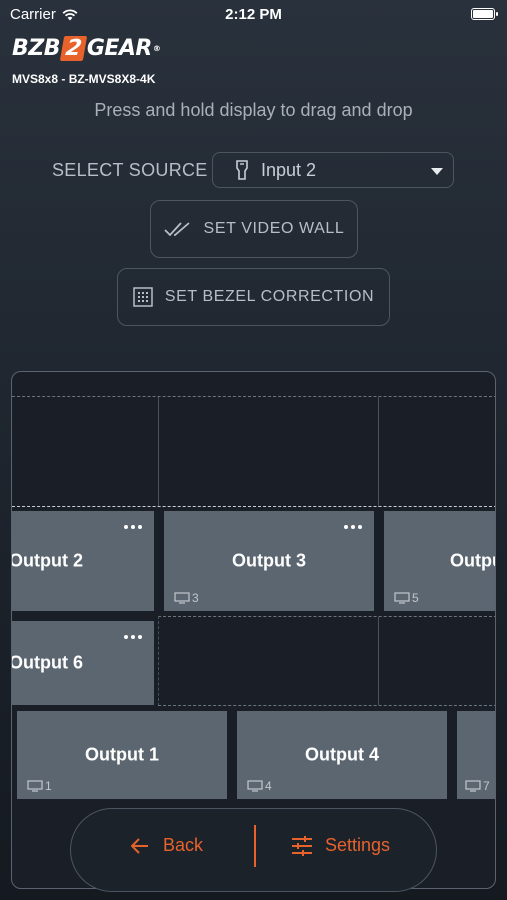 This screenshot has width=507, height=900. What do you see at coordinates (484, 14) in the screenshot?
I see `battery-icon` at bounding box center [484, 14].